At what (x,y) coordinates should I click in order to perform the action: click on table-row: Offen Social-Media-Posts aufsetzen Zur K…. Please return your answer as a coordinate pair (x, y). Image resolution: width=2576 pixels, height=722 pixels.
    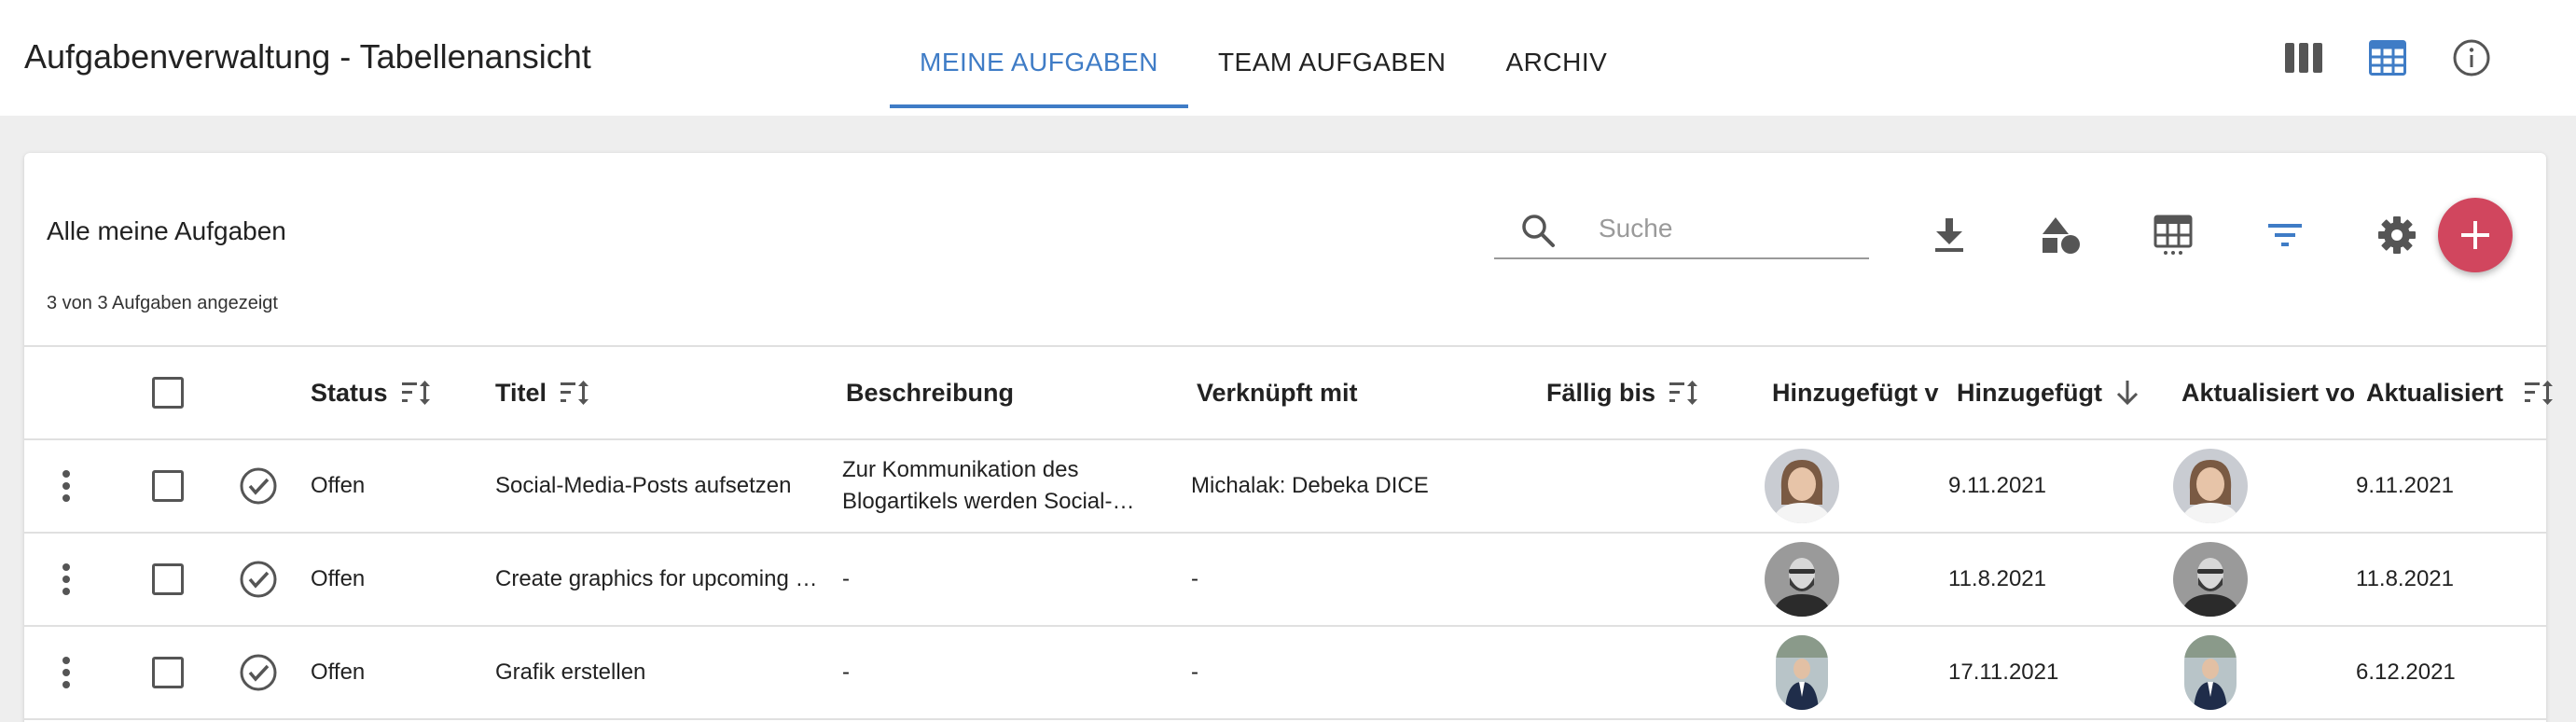
    Looking at the image, I should click on (1285, 487).